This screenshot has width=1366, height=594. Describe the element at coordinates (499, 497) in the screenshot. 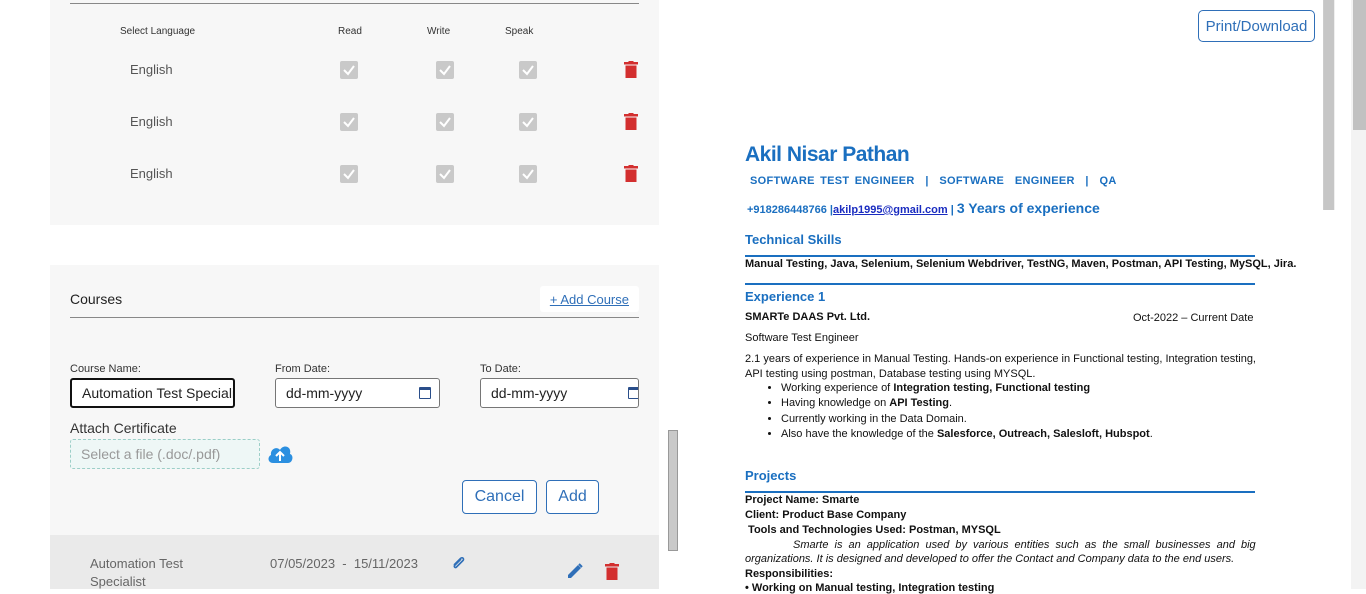

I see `cancel-button: Cancel` at that location.